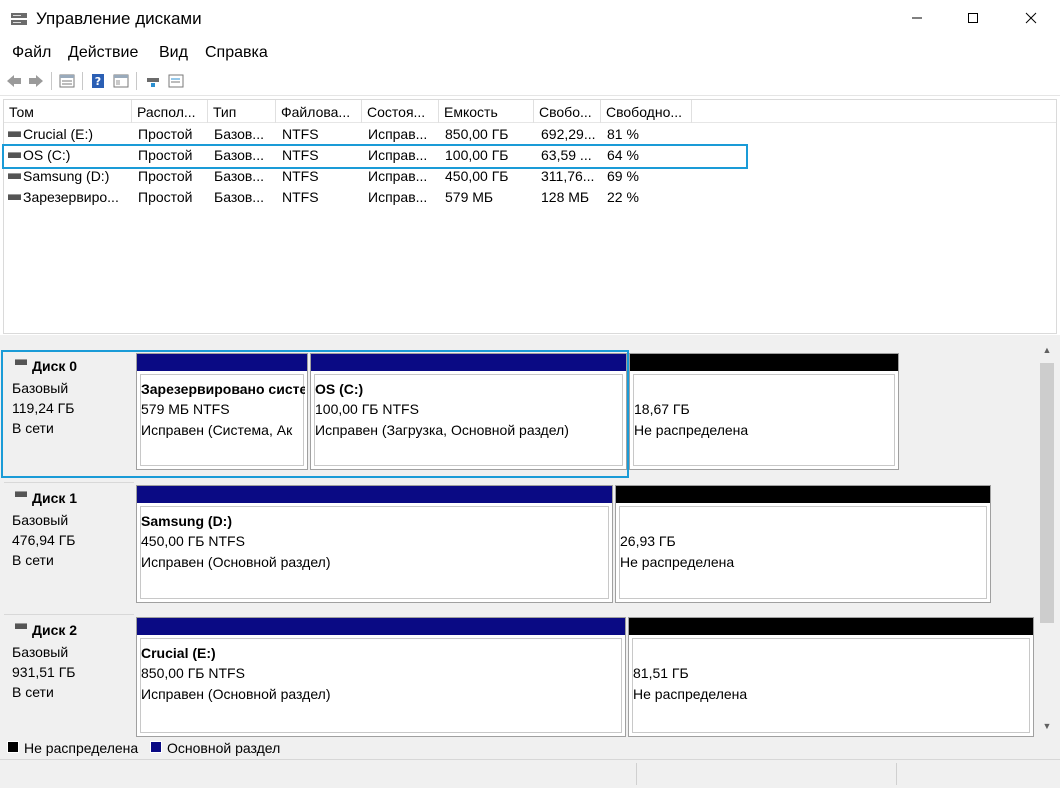 This screenshot has height=788, width=1060. I want to click on partition-size: 81,51 ГБ, so click(661, 673).